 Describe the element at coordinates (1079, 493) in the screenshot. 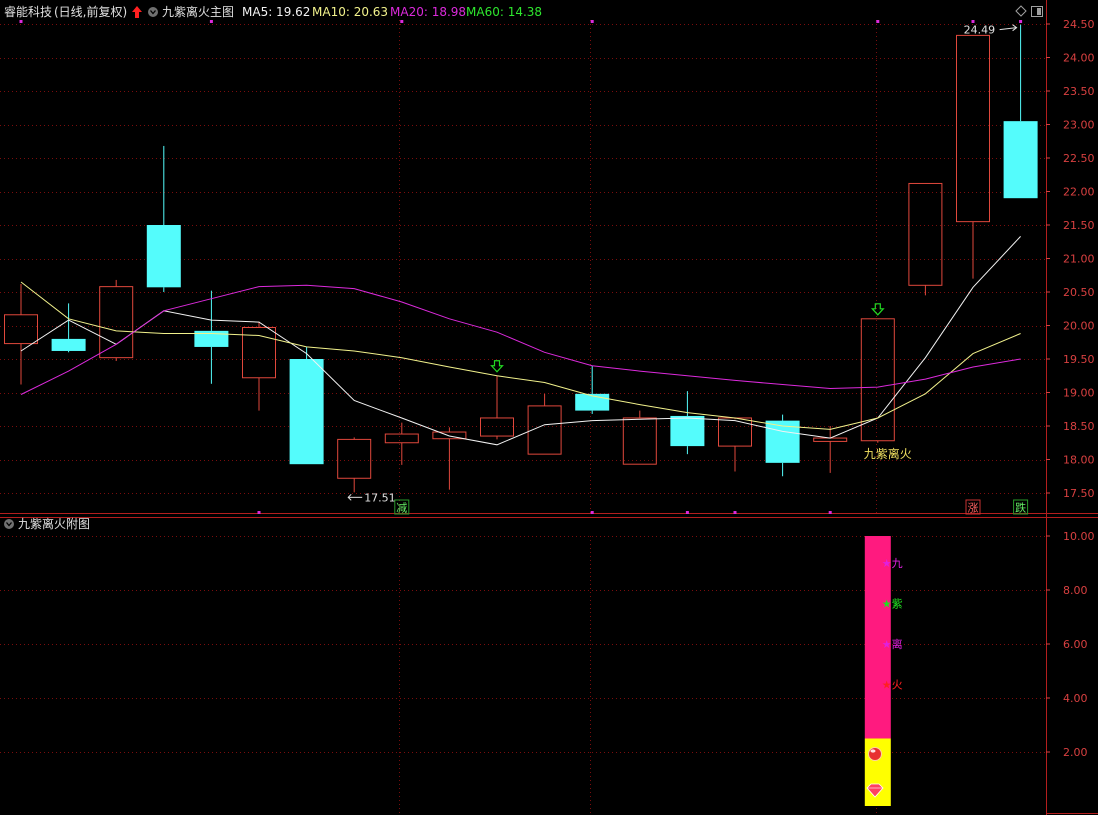

I see `axis-tick-label: 17.50` at that location.